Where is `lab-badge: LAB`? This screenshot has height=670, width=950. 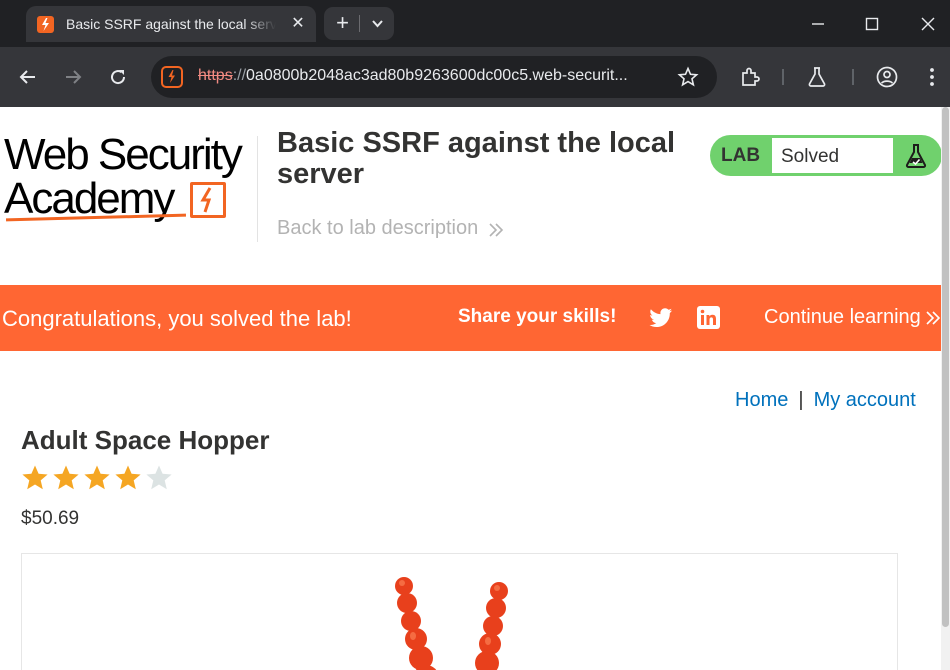
lab-badge: LAB is located at coordinates (741, 155).